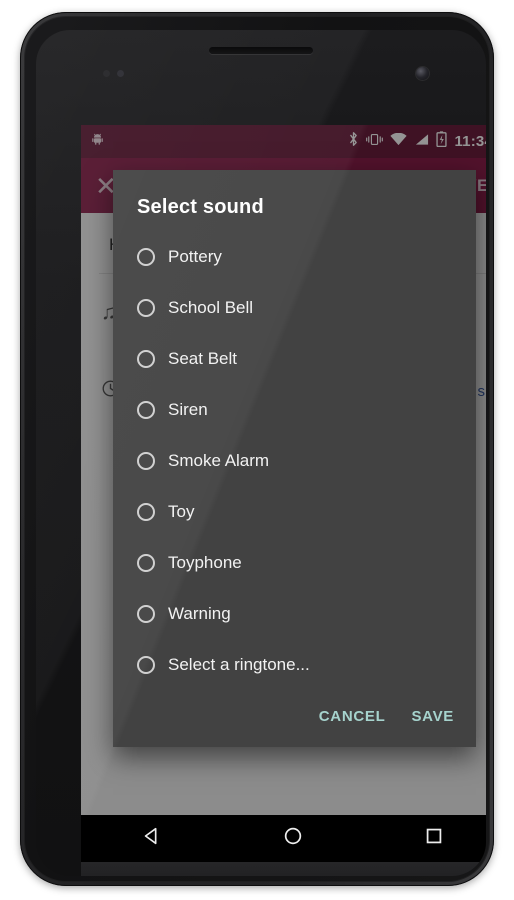  I want to click on dialog-action-buttons: CANCEL SAVE, so click(294, 717).